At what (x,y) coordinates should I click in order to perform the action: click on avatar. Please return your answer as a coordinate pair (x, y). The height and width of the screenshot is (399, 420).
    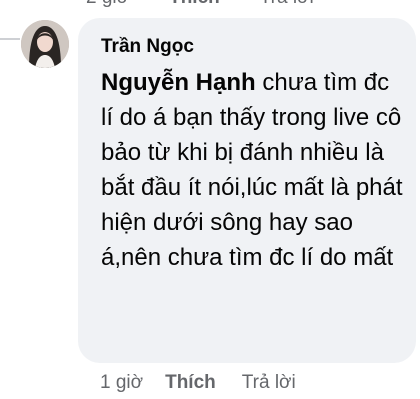
    Looking at the image, I should click on (45, 44).